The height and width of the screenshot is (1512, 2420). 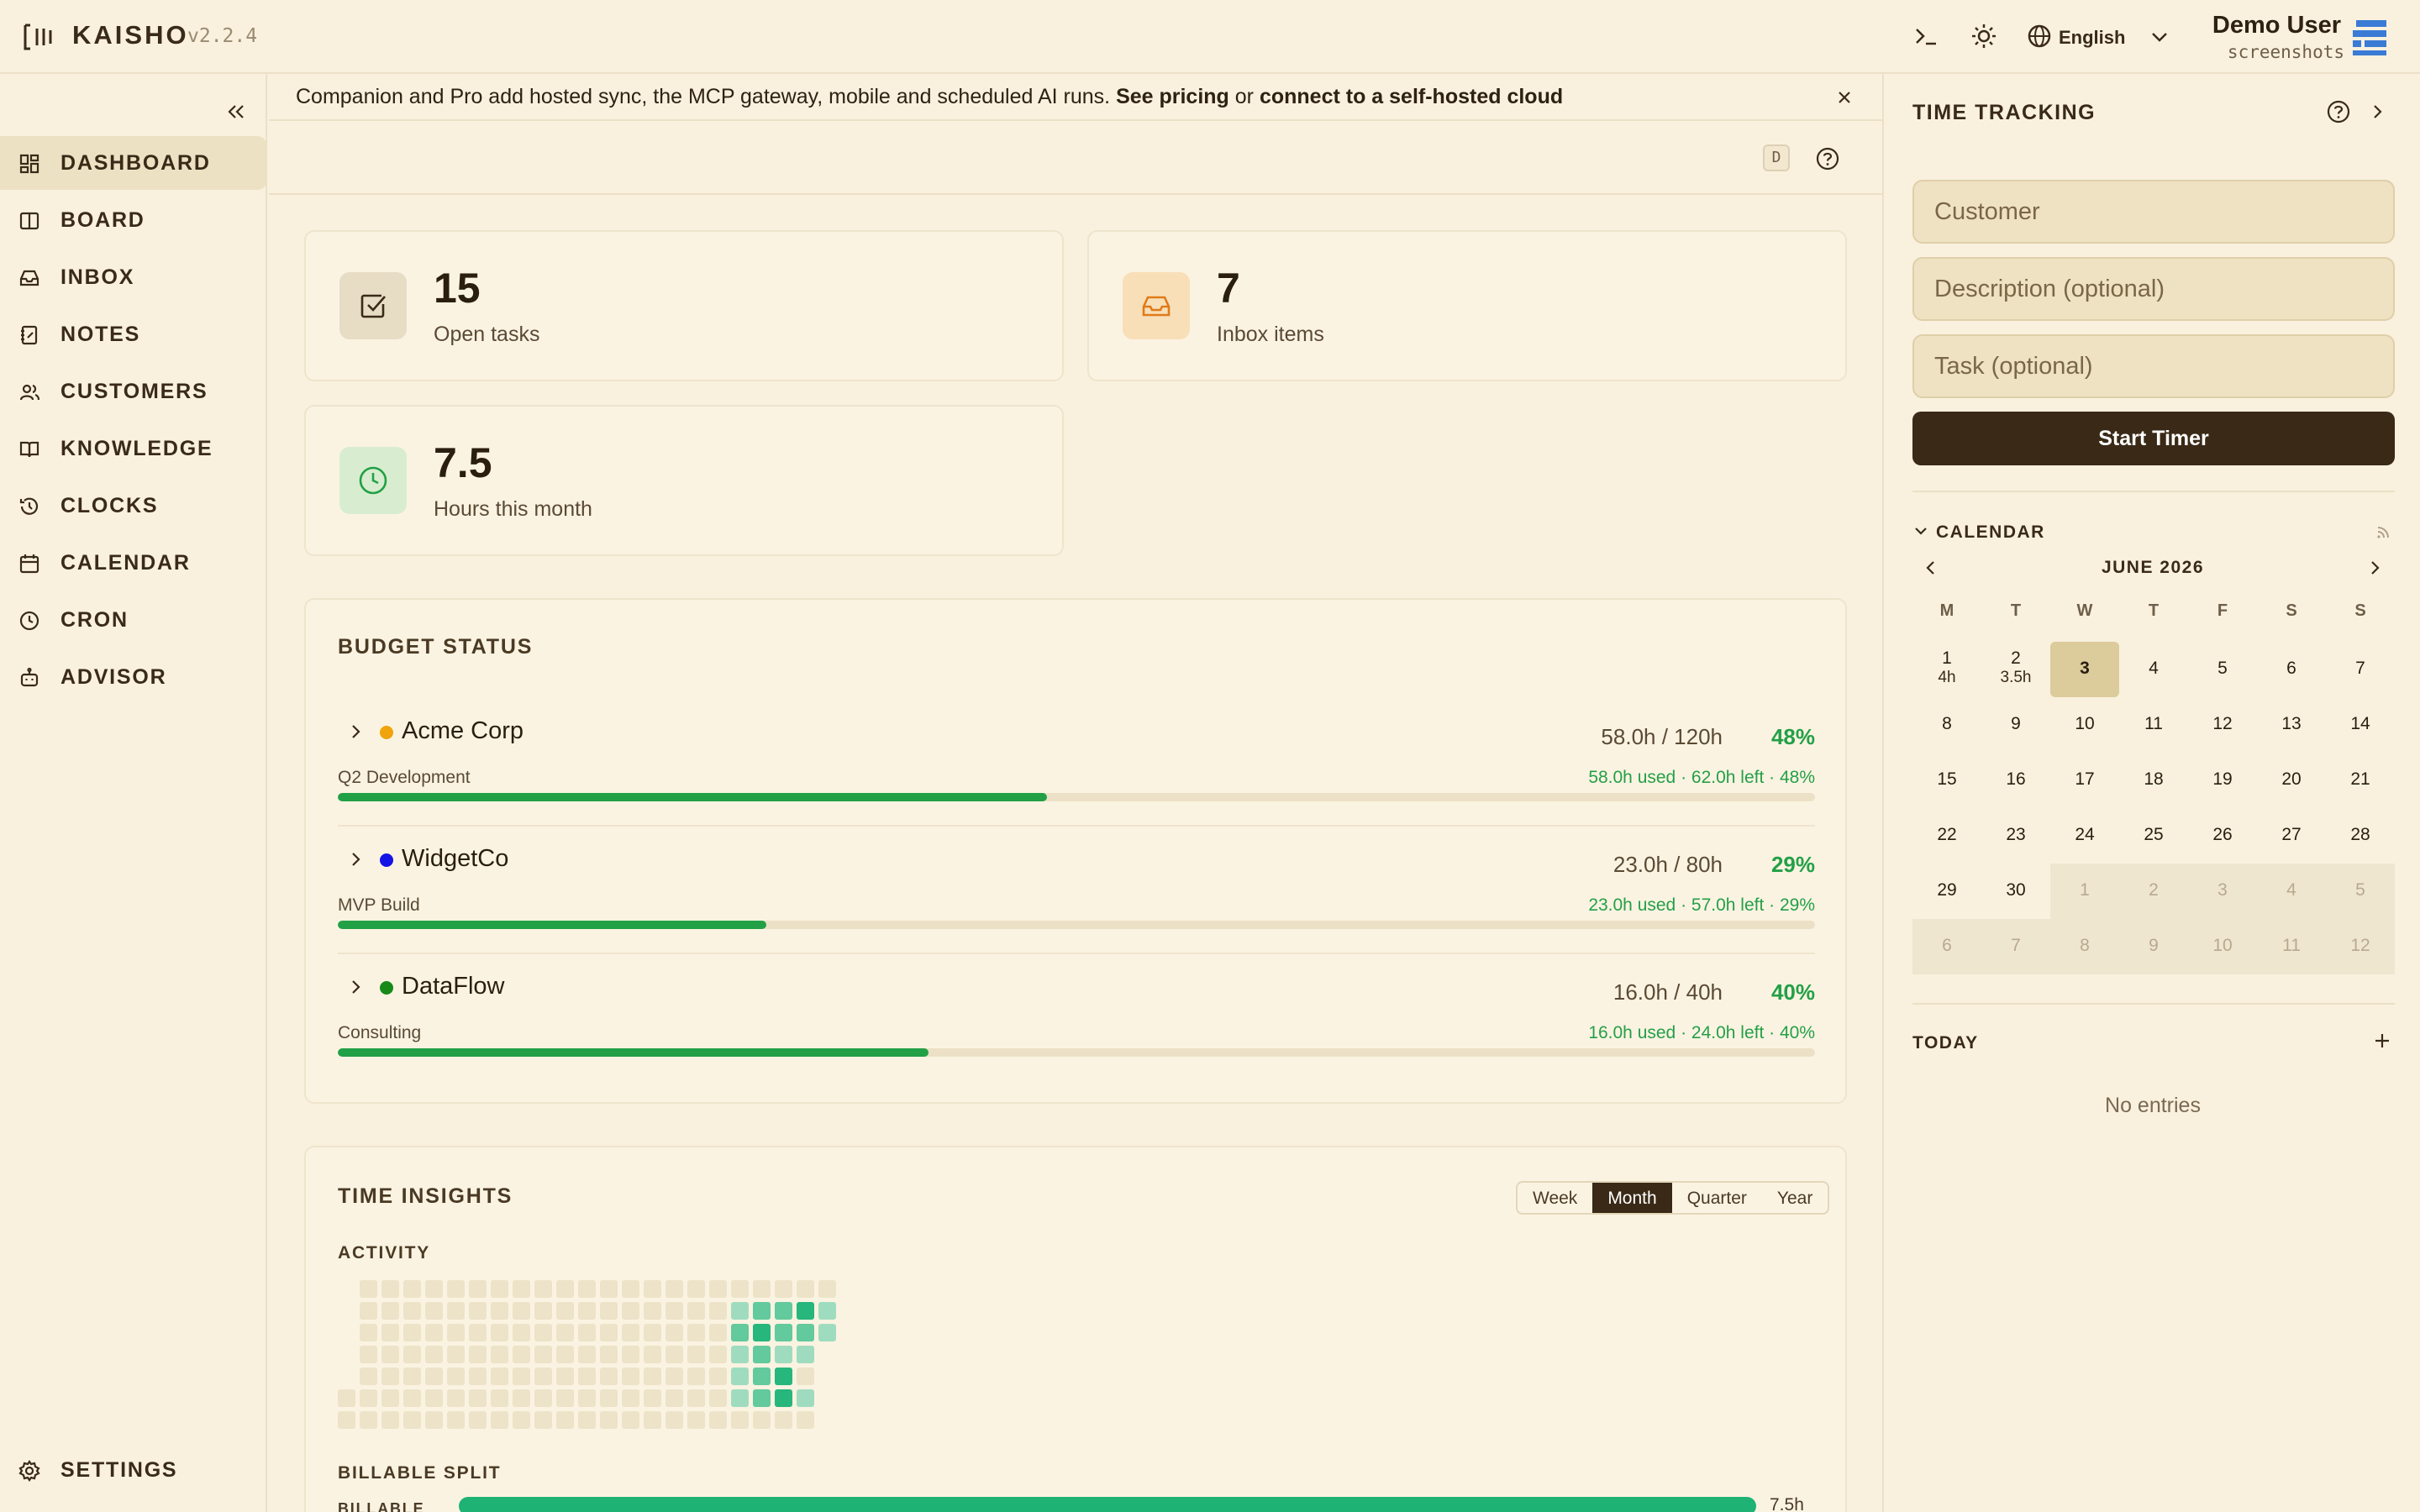 What do you see at coordinates (133, 563) in the screenshot?
I see `sidebar-item-calendar: CALENDAR` at bounding box center [133, 563].